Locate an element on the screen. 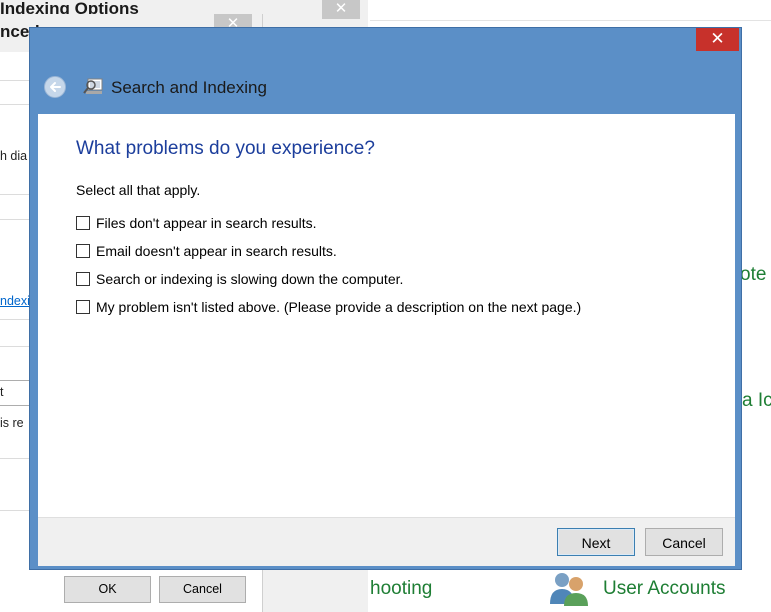 The height and width of the screenshot is (612, 771). back-arrow-icon is located at coordinates (55, 87).